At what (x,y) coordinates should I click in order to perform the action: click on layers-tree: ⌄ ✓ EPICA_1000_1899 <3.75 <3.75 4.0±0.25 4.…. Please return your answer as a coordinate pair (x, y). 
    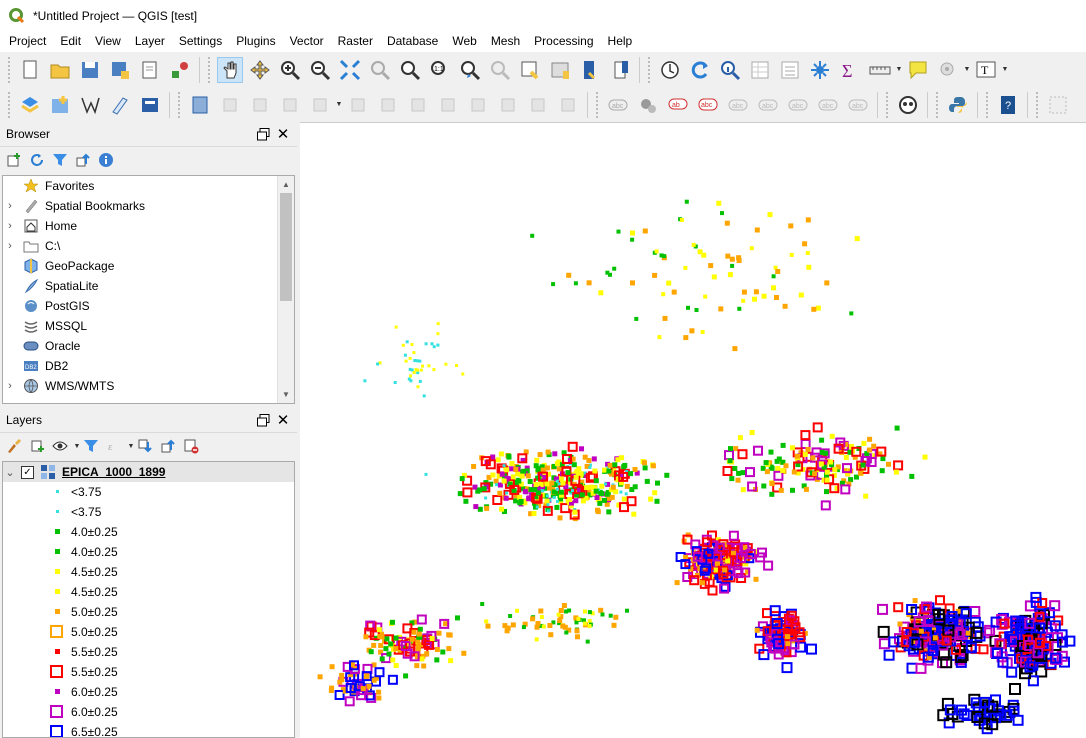
    Looking at the image, I should click on (148, 599).